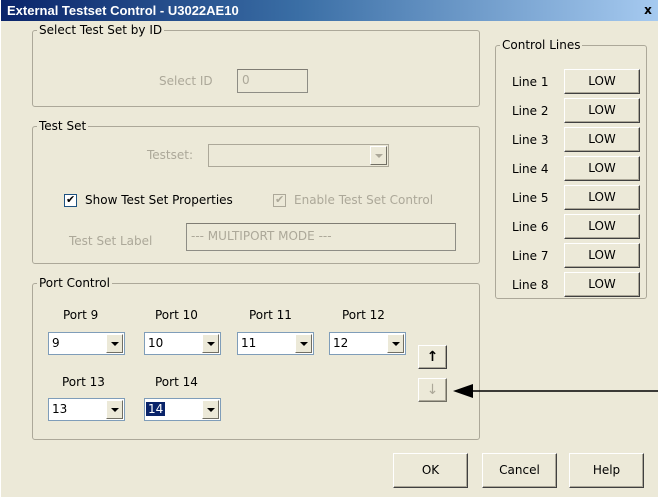  I want to click on select-by-id-legend: Select Test Set by ID, so click(101, 30).